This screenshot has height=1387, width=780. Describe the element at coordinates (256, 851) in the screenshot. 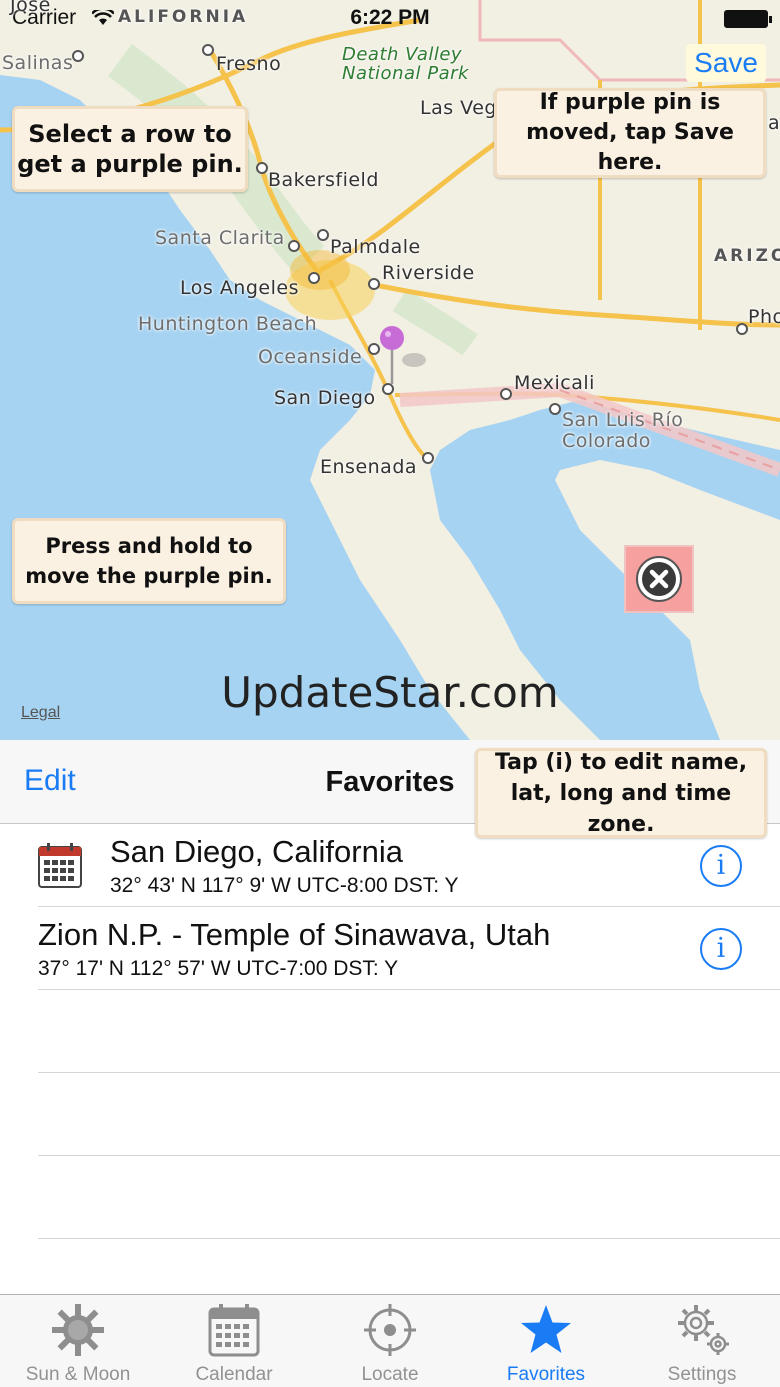

I see `favorite-title: San Diego, California` at that location.